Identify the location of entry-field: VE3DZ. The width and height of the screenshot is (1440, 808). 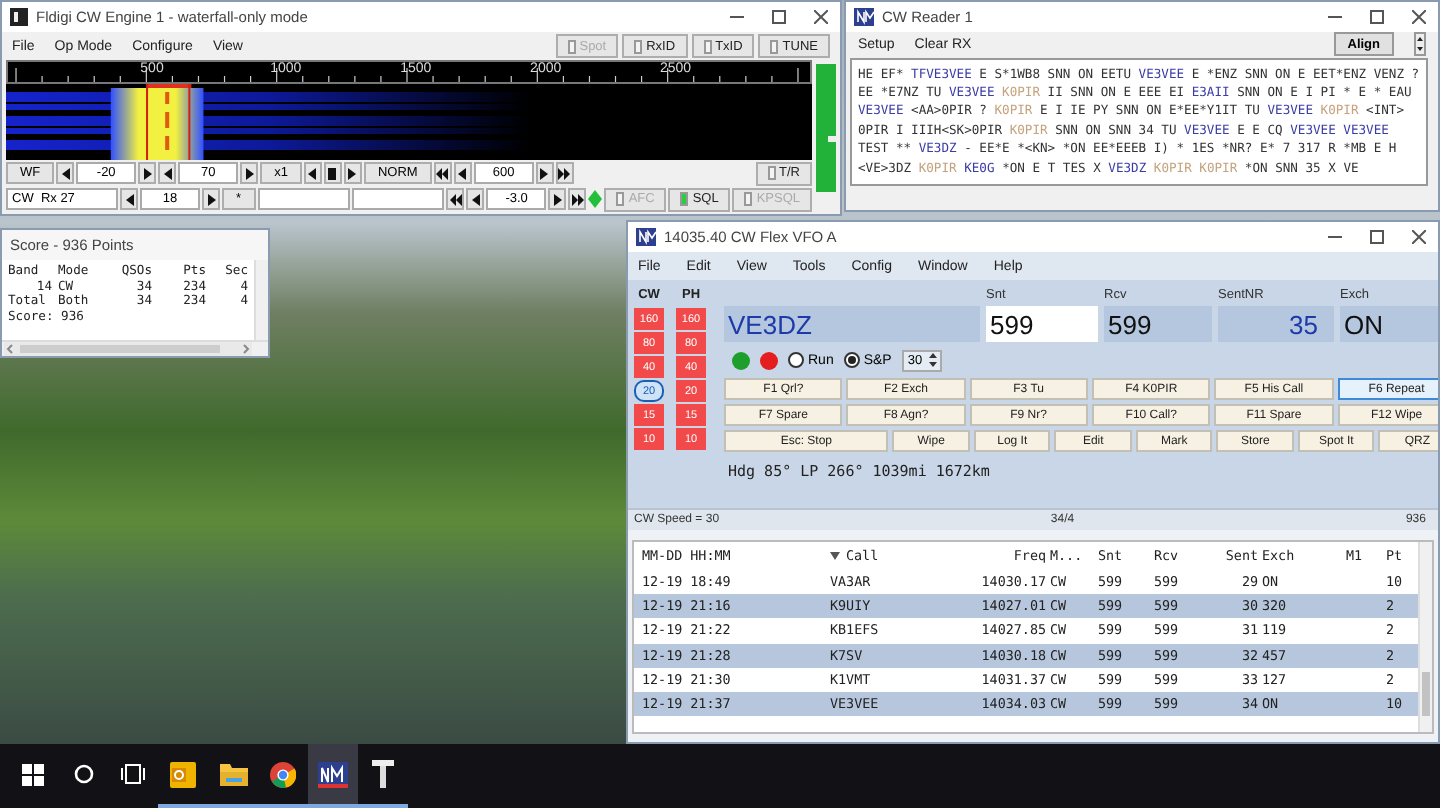
(852, 324).